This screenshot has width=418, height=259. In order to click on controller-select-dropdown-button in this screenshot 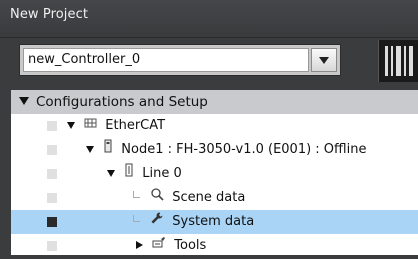, I will do `click(324, 60)`.